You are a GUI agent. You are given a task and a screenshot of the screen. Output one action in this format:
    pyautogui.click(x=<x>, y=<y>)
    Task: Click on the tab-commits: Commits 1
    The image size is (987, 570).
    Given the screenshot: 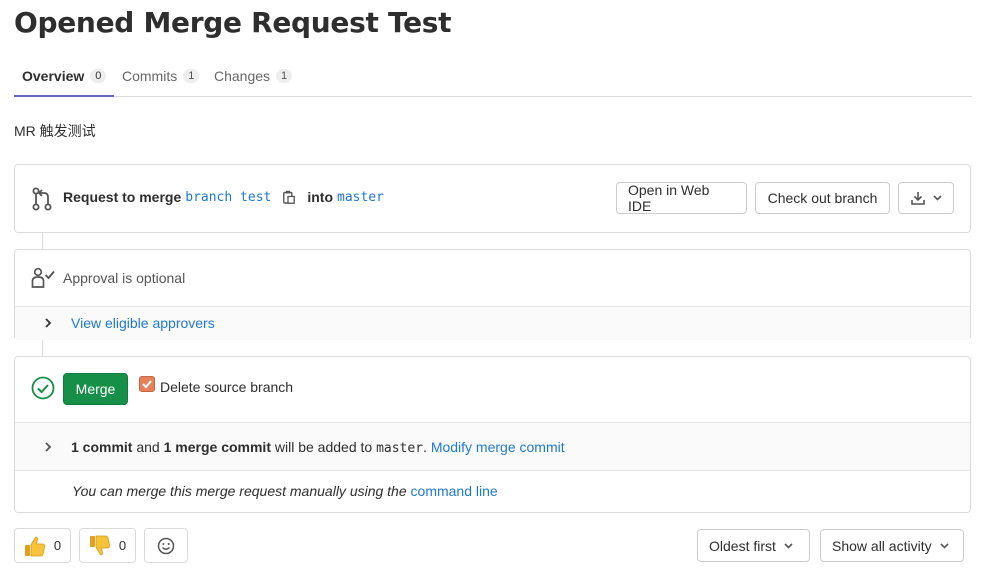 What is the action you would take?
    pyautogui.click(x=160, y=76)
    